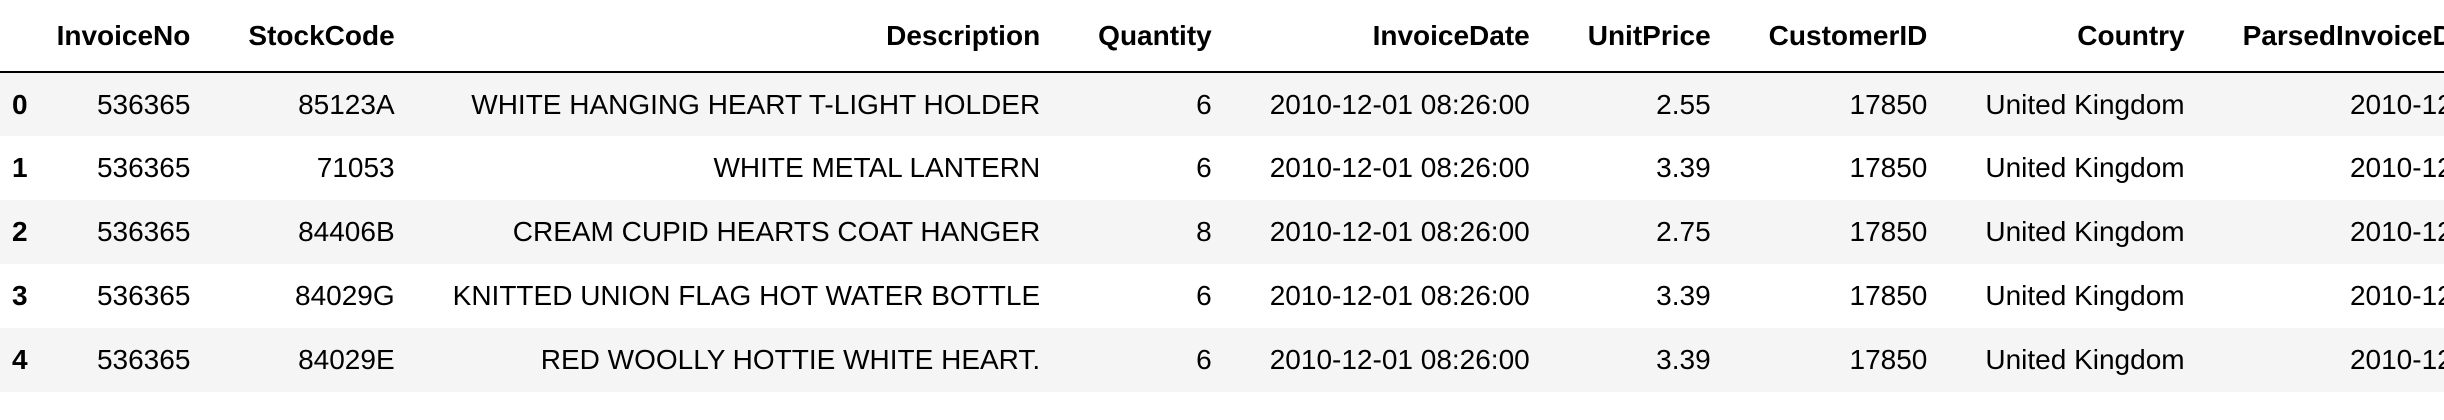  What do you see at coordinates (877, 167) in the screenshot?
I see `cell-description: WHITE METAL LANTERN` at bounding box center [877, 167].